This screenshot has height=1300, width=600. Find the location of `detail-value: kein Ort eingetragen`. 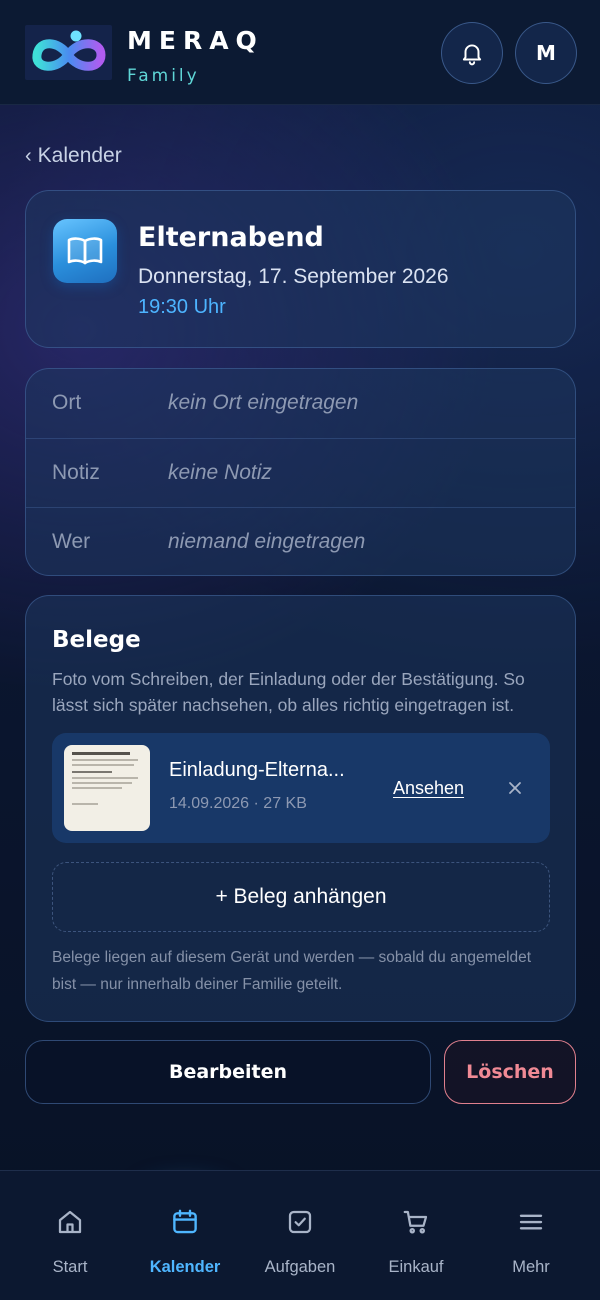

detail-value: kein Ort eingetragen is located at coordinates (263, 402).